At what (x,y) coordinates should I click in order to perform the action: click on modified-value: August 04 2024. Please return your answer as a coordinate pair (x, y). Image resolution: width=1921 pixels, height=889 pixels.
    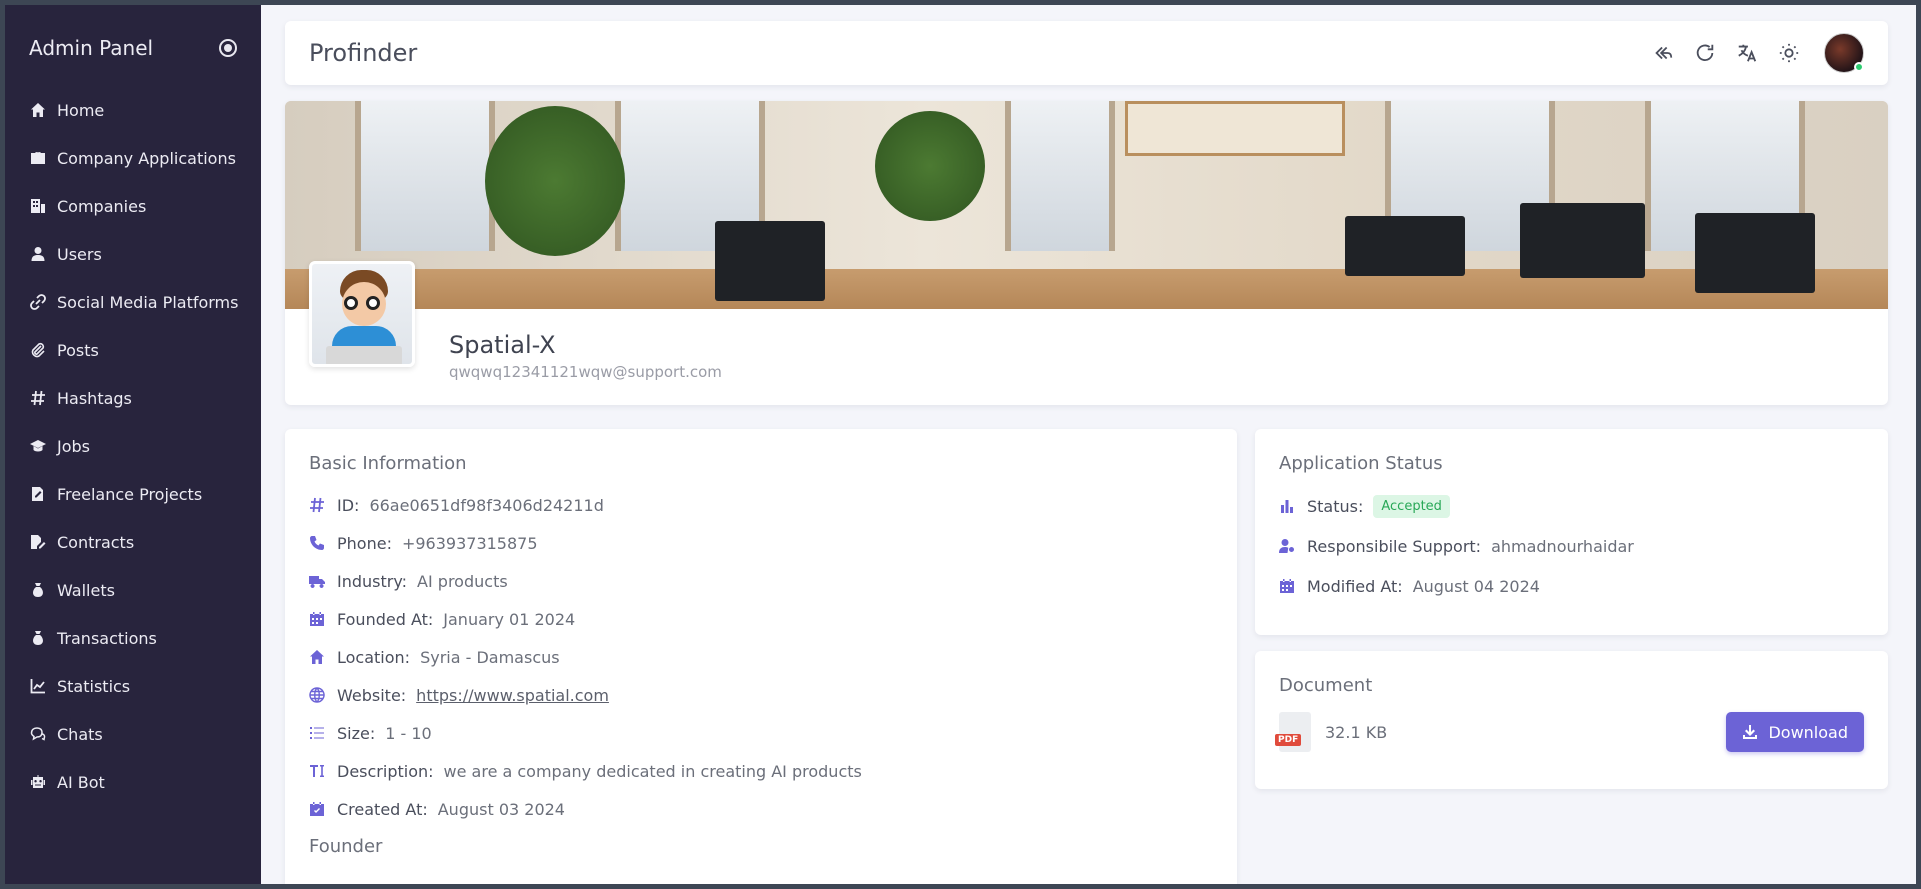
    Looking at the image, I should click on (1476, 586).